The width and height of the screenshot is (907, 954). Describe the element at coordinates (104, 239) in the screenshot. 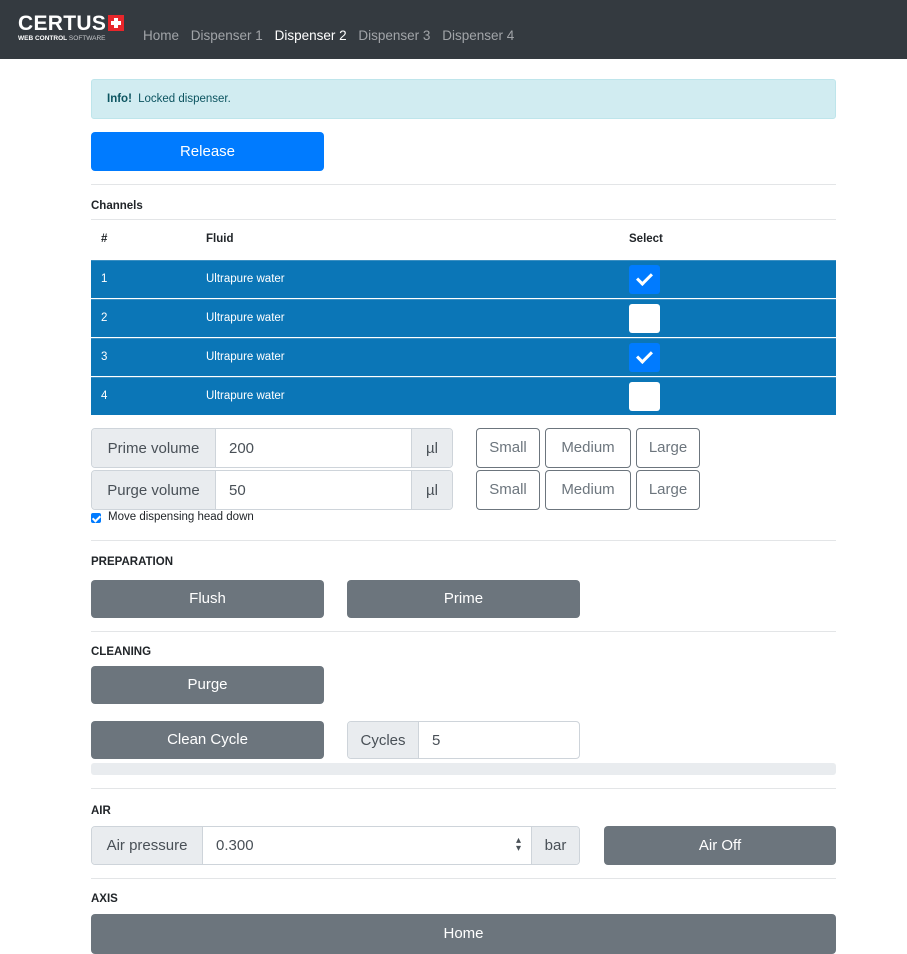

I see `col-num: #` at that location.